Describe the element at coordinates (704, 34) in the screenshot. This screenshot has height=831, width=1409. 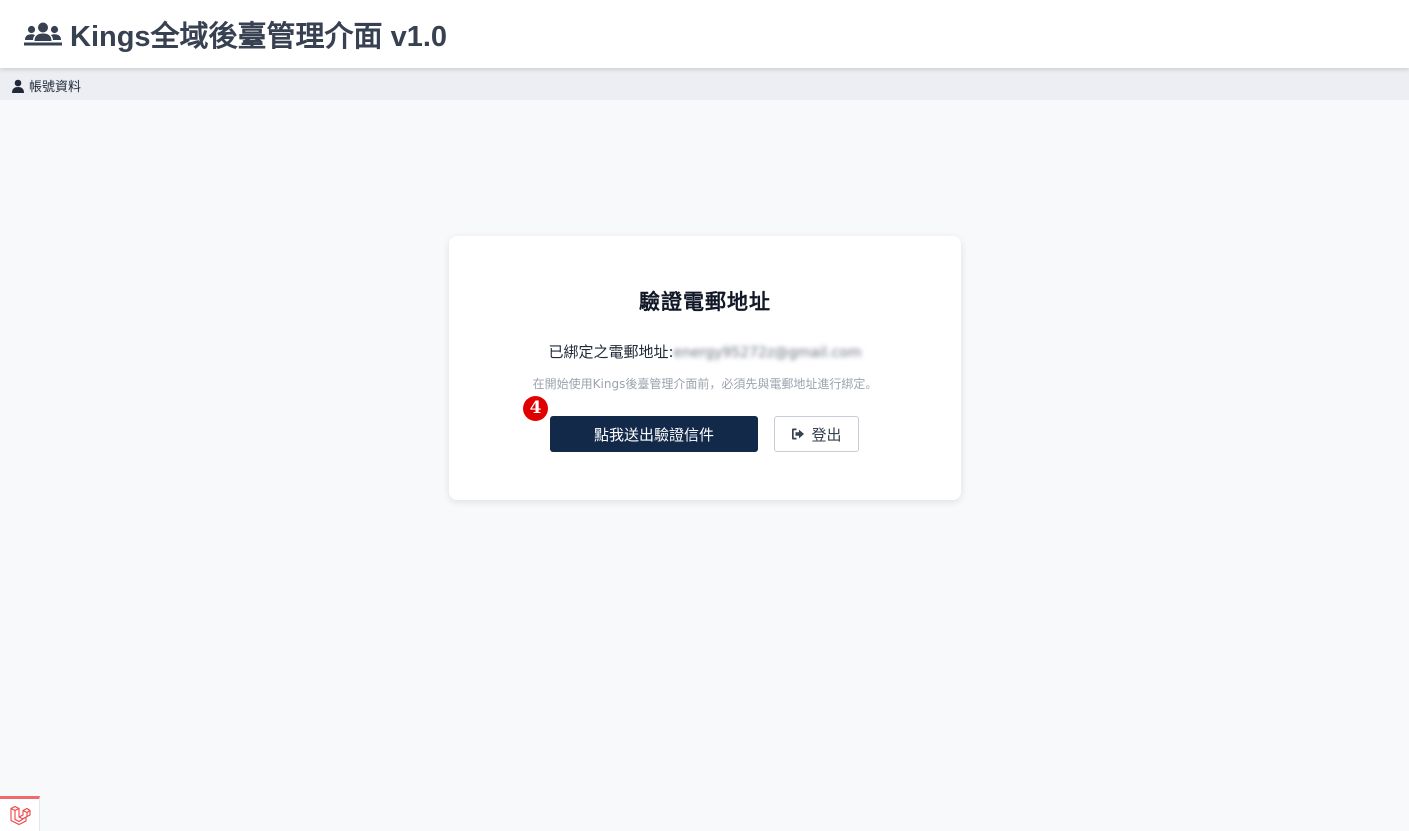
I see `top-header: Kings全域後臺管理介面 v1.0` at that location.